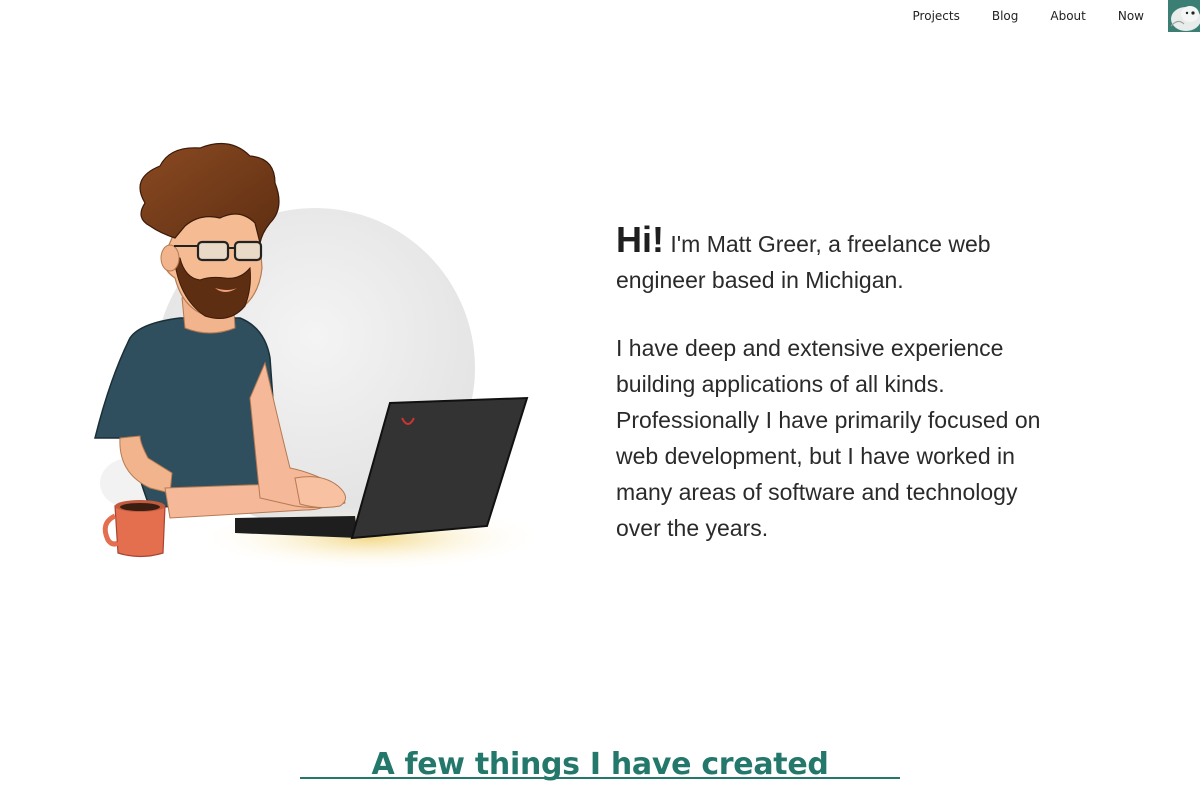 Image resolution: width=1200 pixels, height=800 pixels. I want to click on avatar-owl-icon, so click(1184, 16).